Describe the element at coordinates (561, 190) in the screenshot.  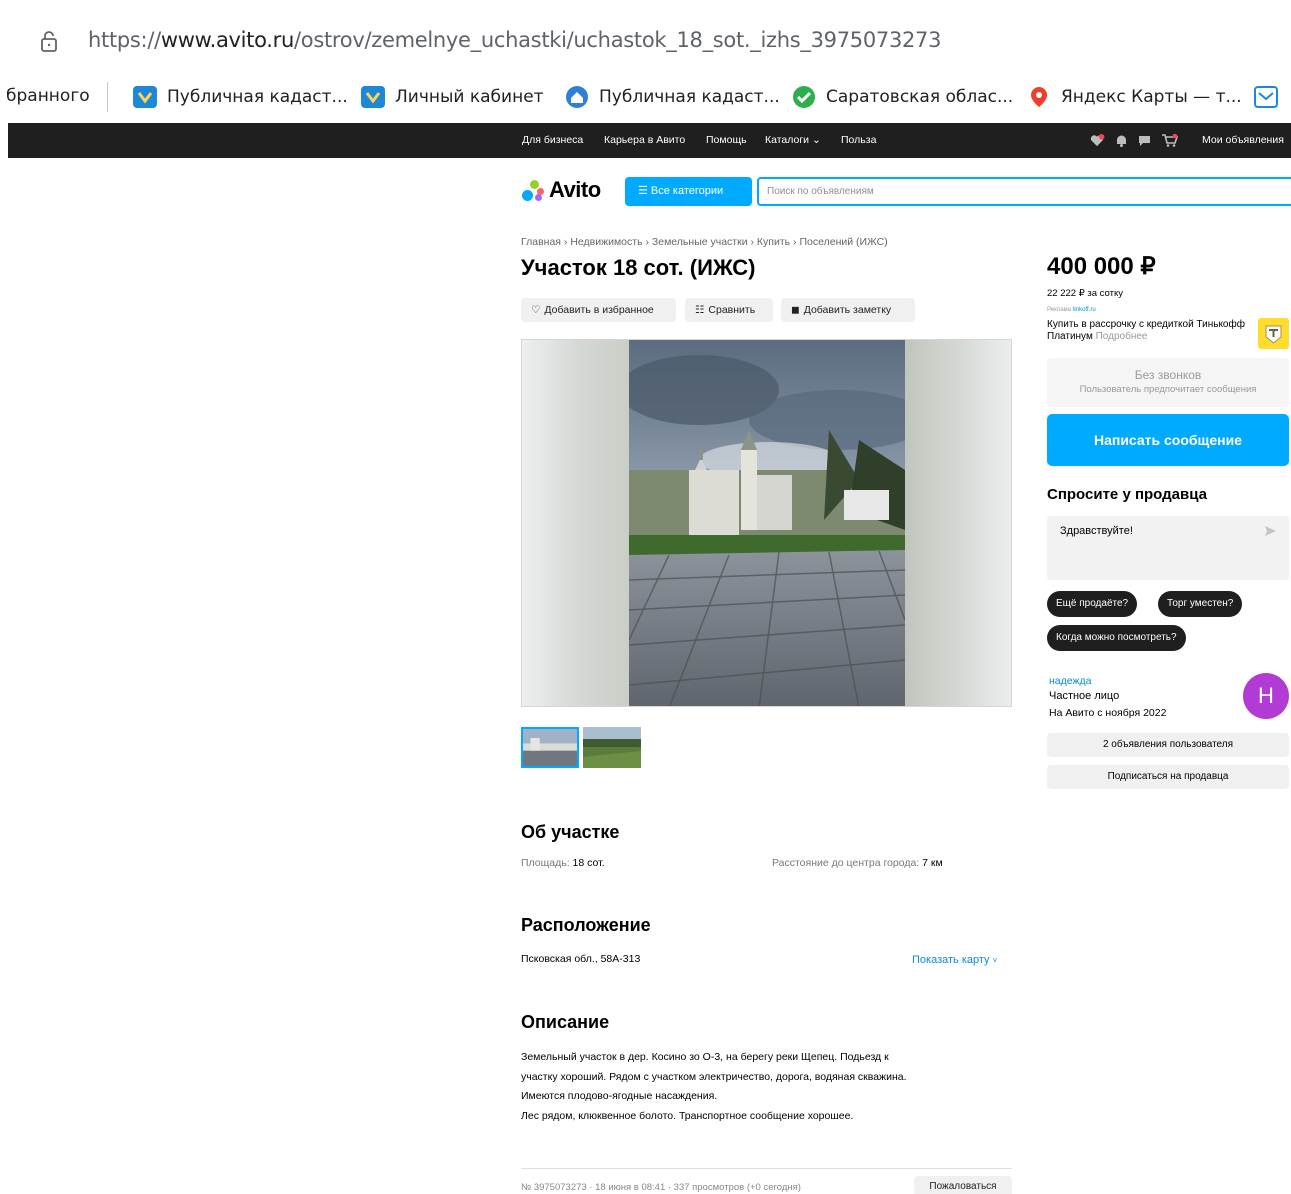
I see `avito-logo: Avito` at that location.